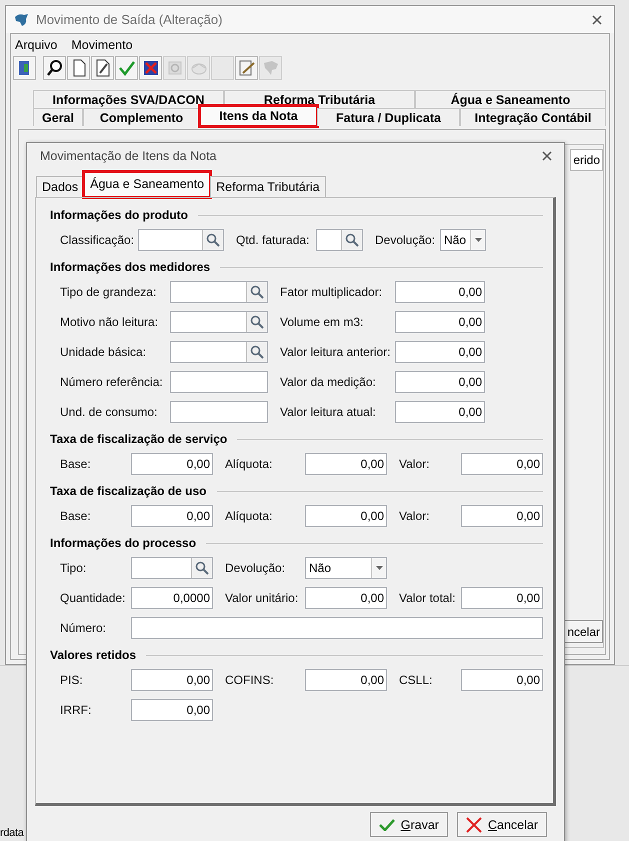 The height and width of the screenshot is (841, 629). Describe the element at coordinates (93, 598) in the screenshot. I see `field-label: Quantidade:` at that location.